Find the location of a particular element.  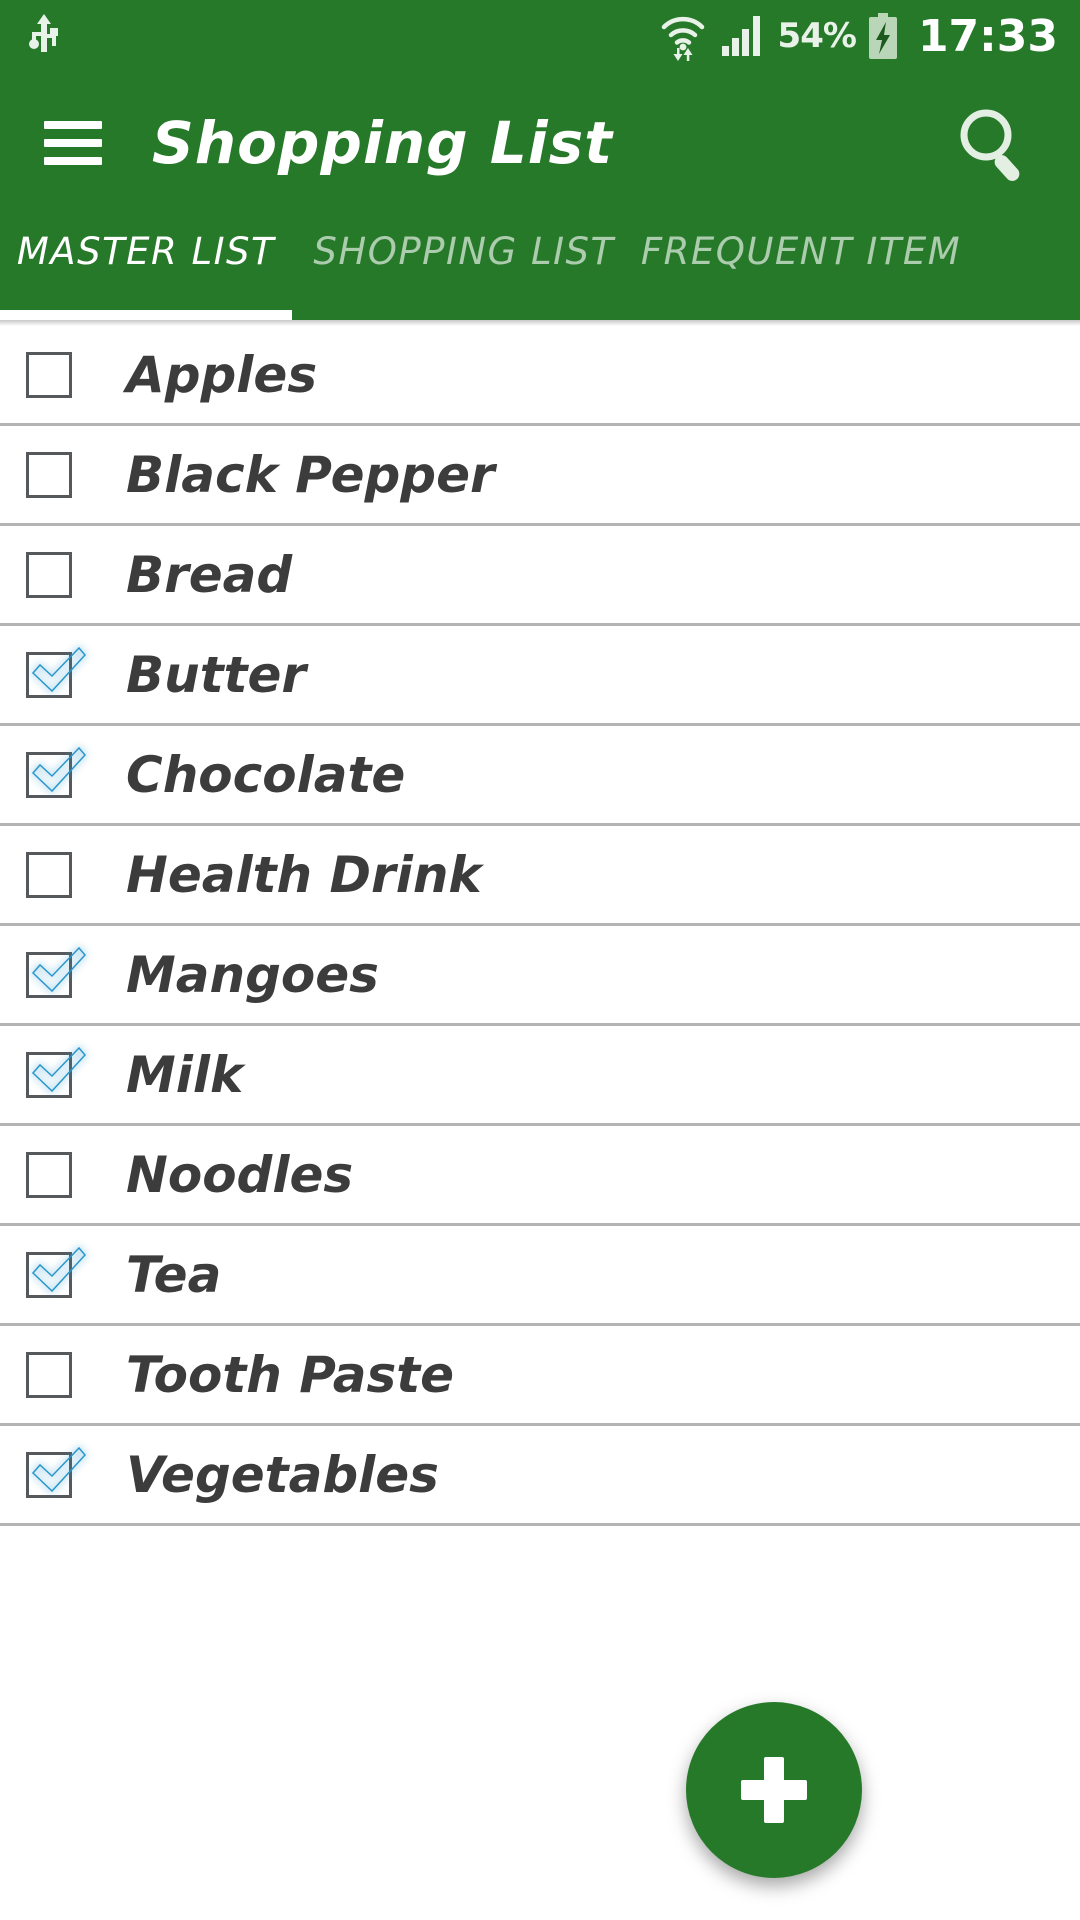

list-item-label: Apples is located at coordinates (222, 374).